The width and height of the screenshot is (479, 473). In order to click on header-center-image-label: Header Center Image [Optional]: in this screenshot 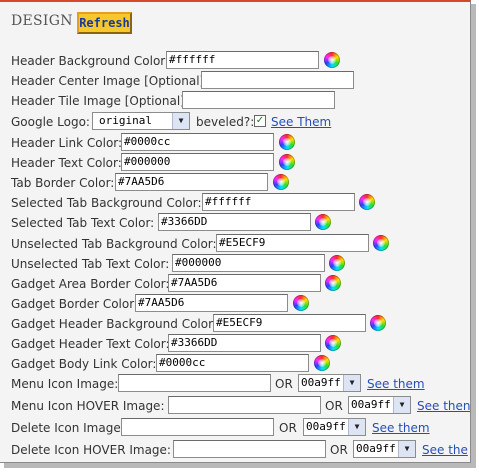, I will do `click(110, 81)`.